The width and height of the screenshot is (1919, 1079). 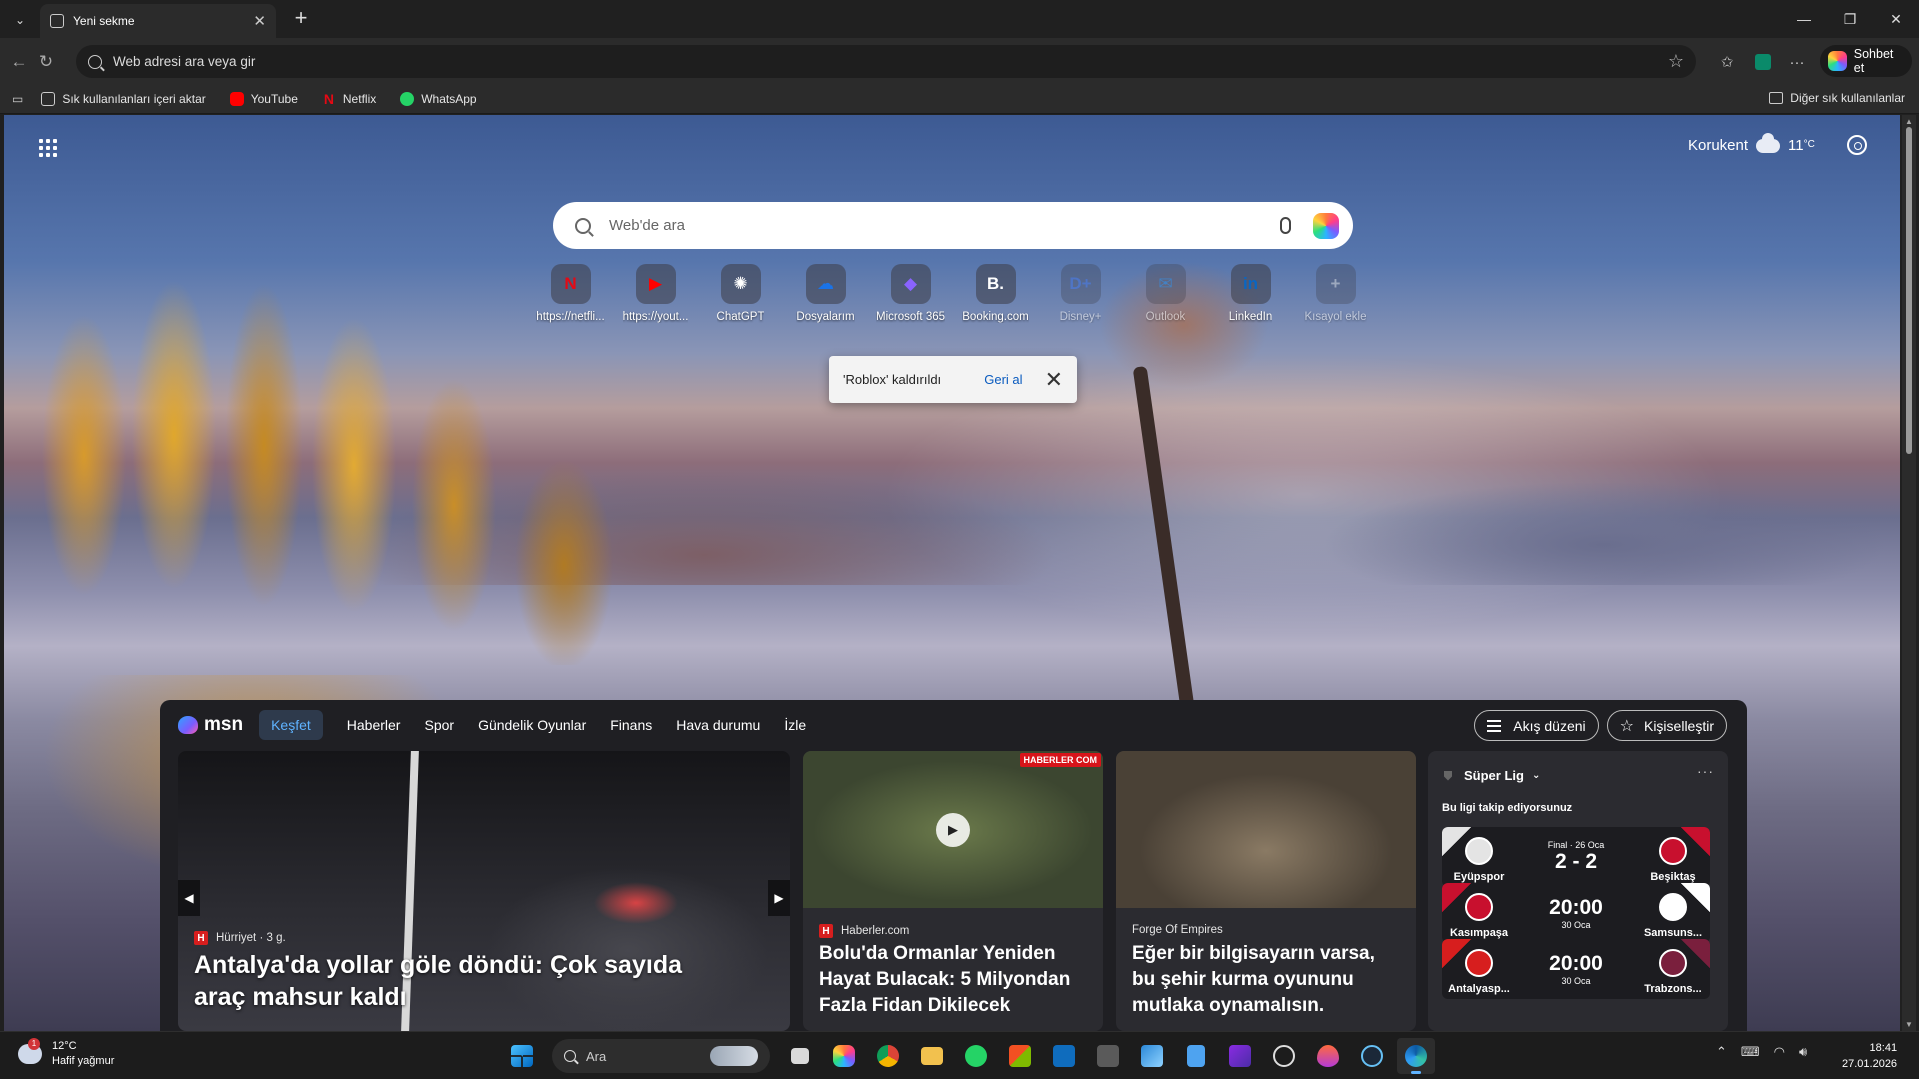 What do you see at coordinates (1869, 1056) in the screenshot?
I see `taskbar-clock: 18:41 27.01.2026` at bounding box center [1869, 1056].